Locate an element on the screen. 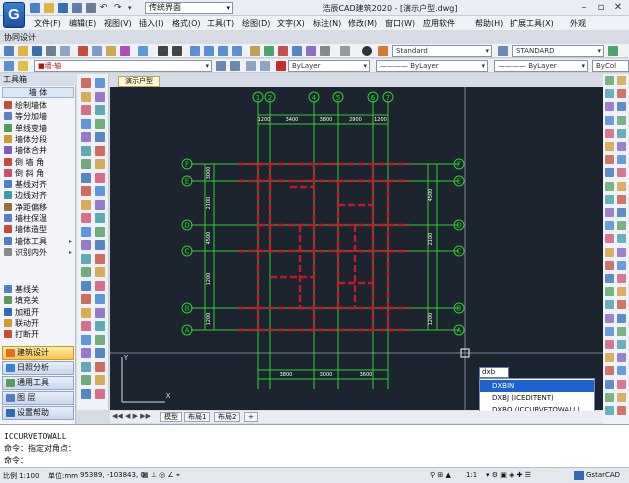 This screenshot has height=483, width=629. menu-text: 文字(X) is located at coordinates (291, 23).